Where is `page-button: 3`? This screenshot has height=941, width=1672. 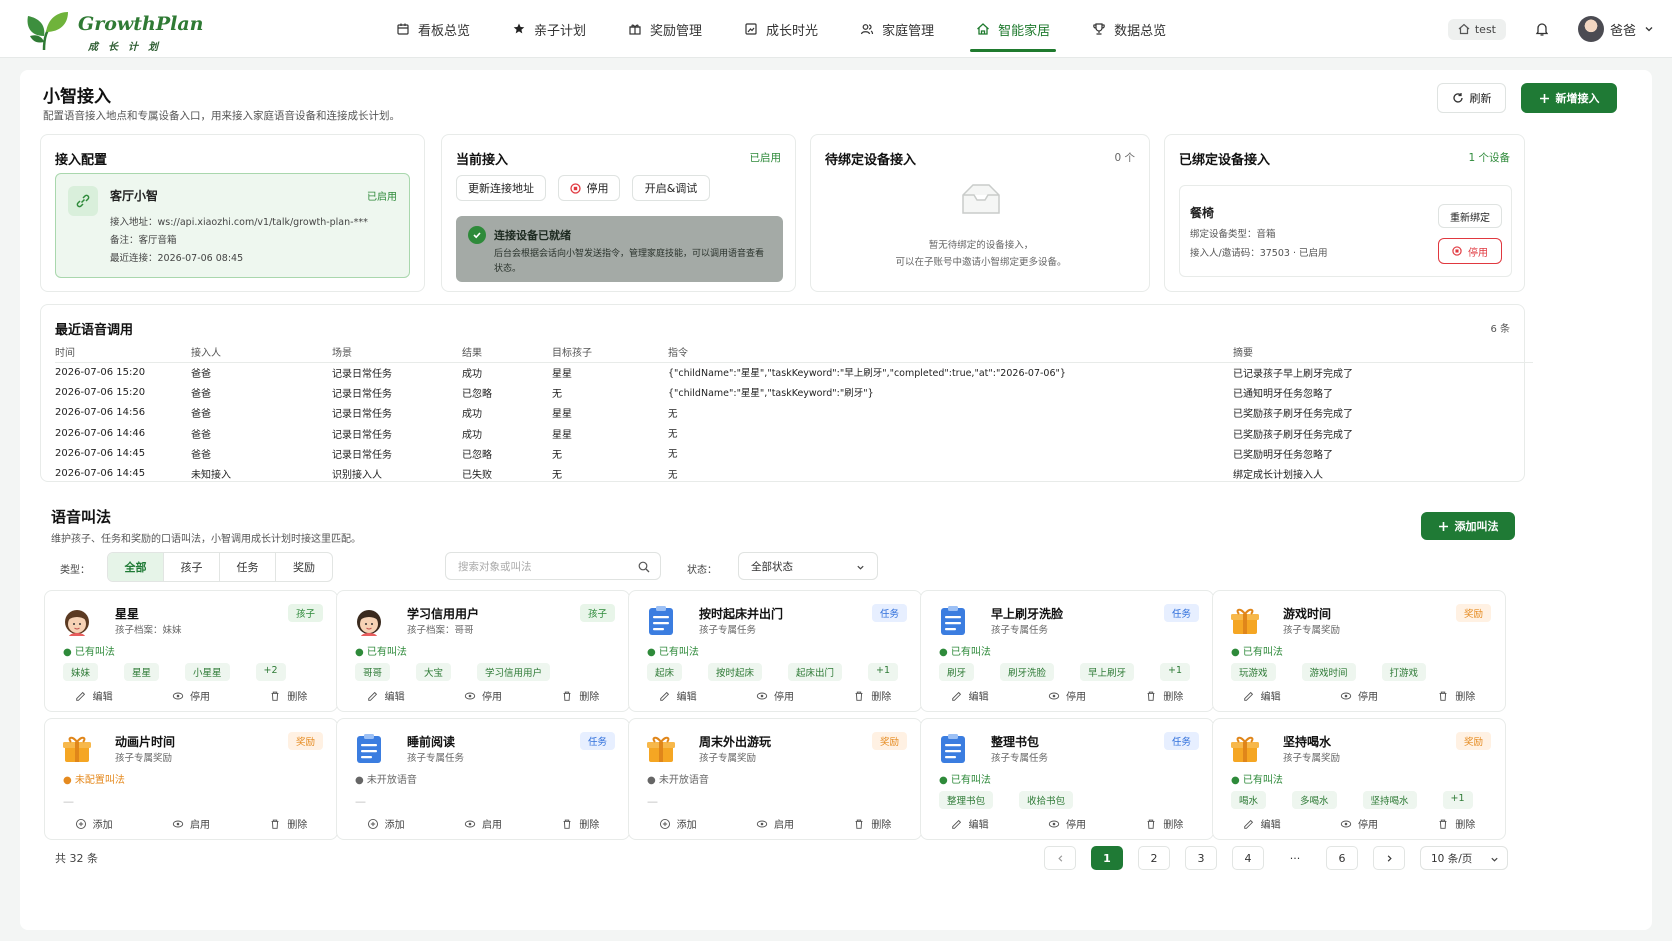
page-button: 3 is located at coordinates (1201, 858).